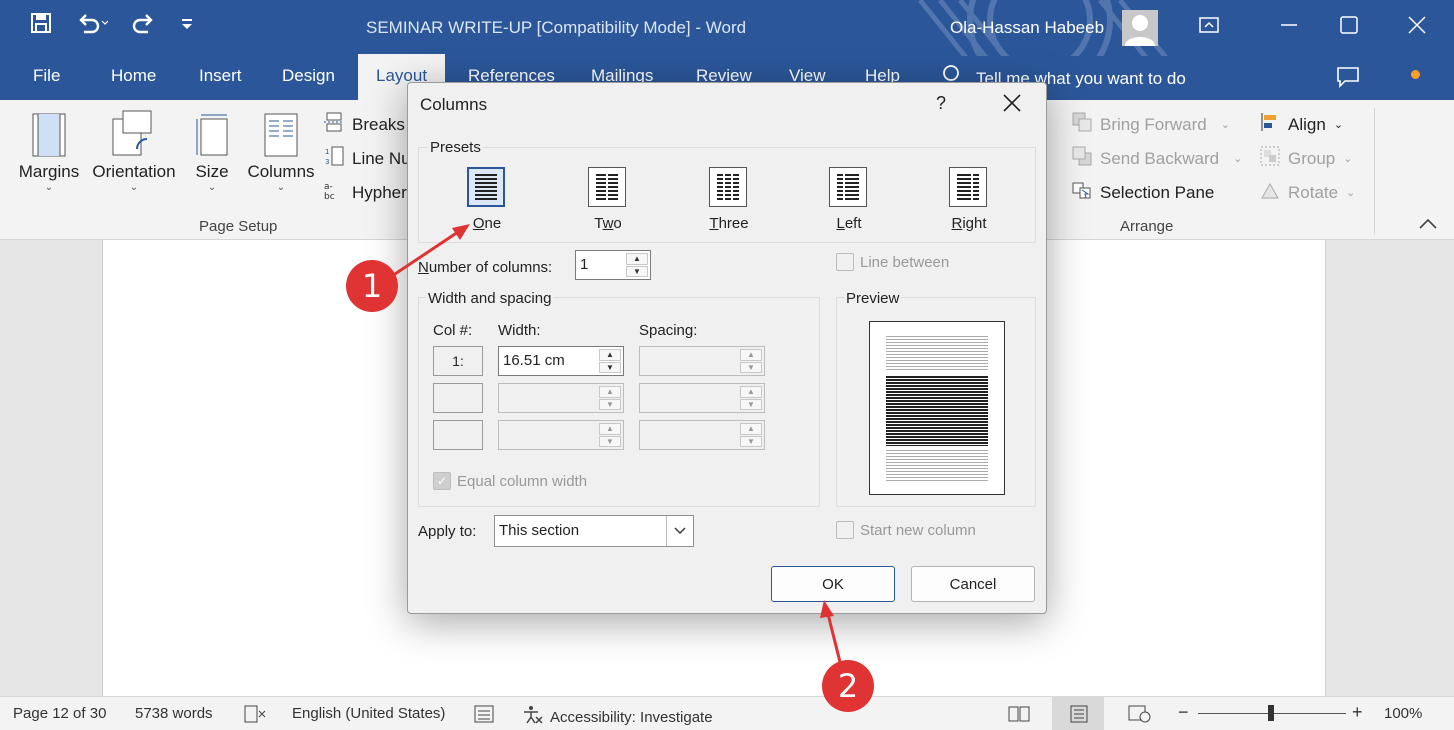 The width and height of the screenshot is (1454, 730). I want to click on print-layout-icon, so click(1079, 714).